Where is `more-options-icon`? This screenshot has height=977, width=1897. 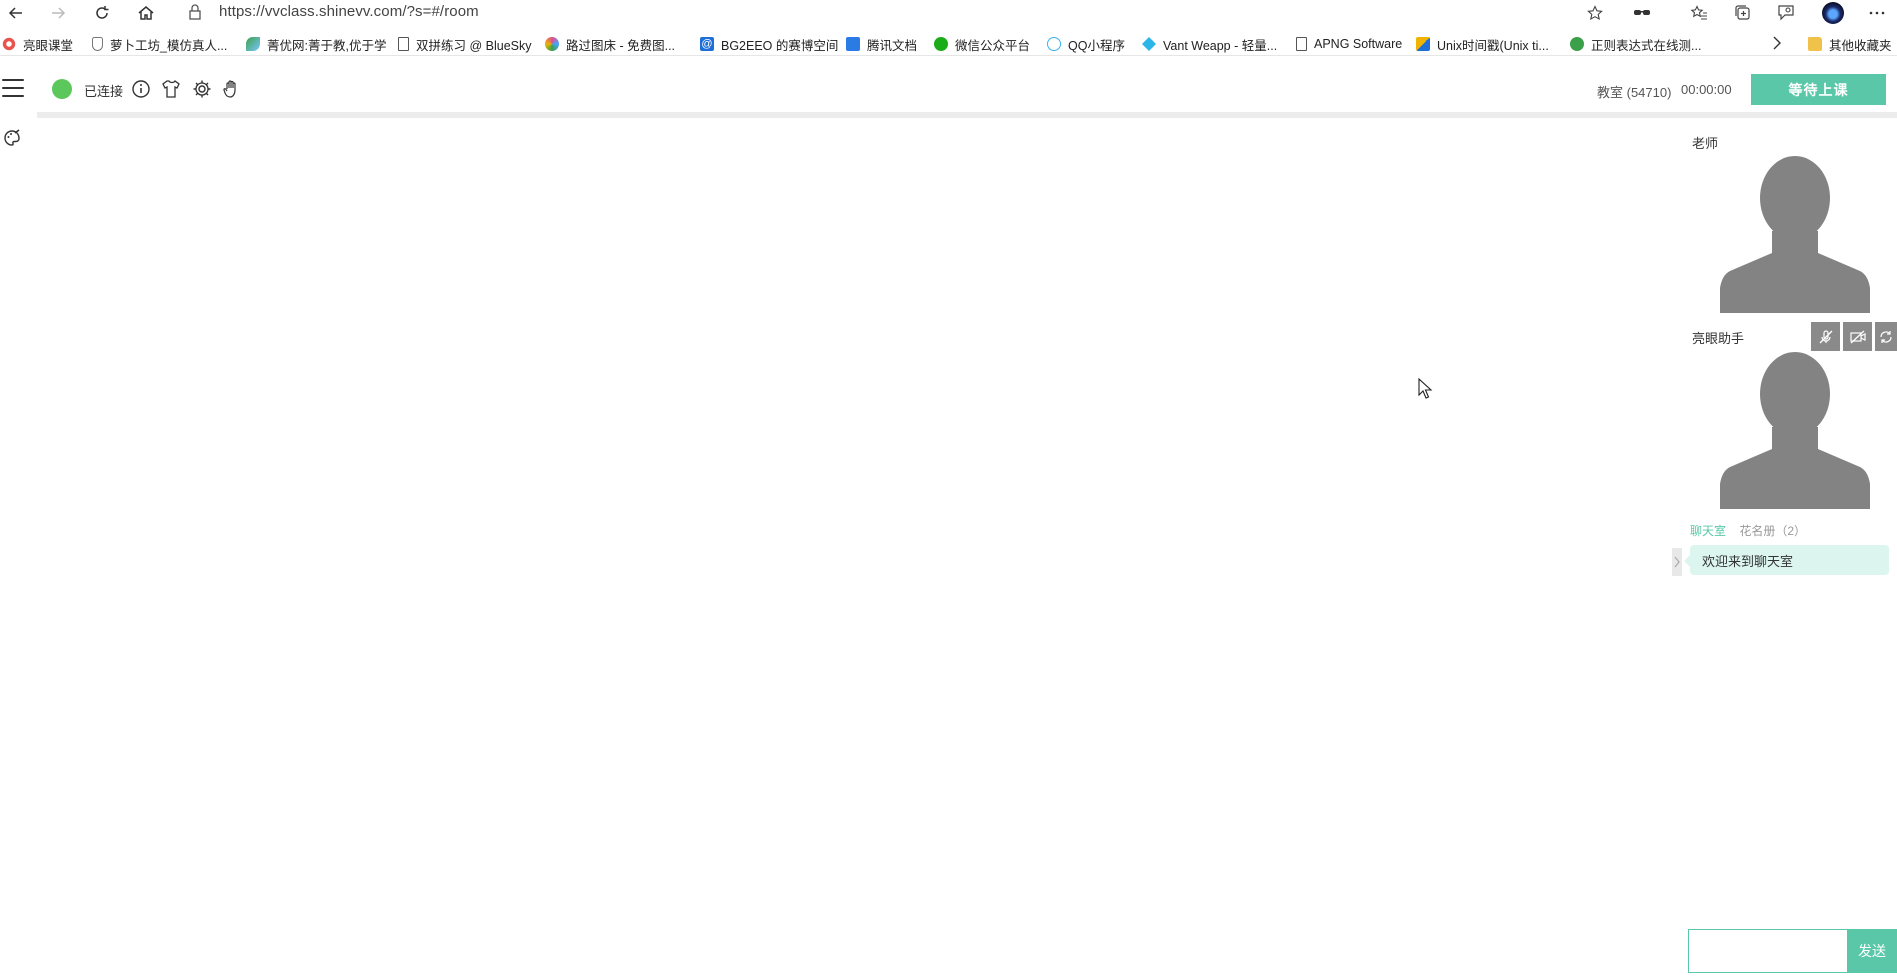 more-options-icon is located at coordinates (1877, 13).